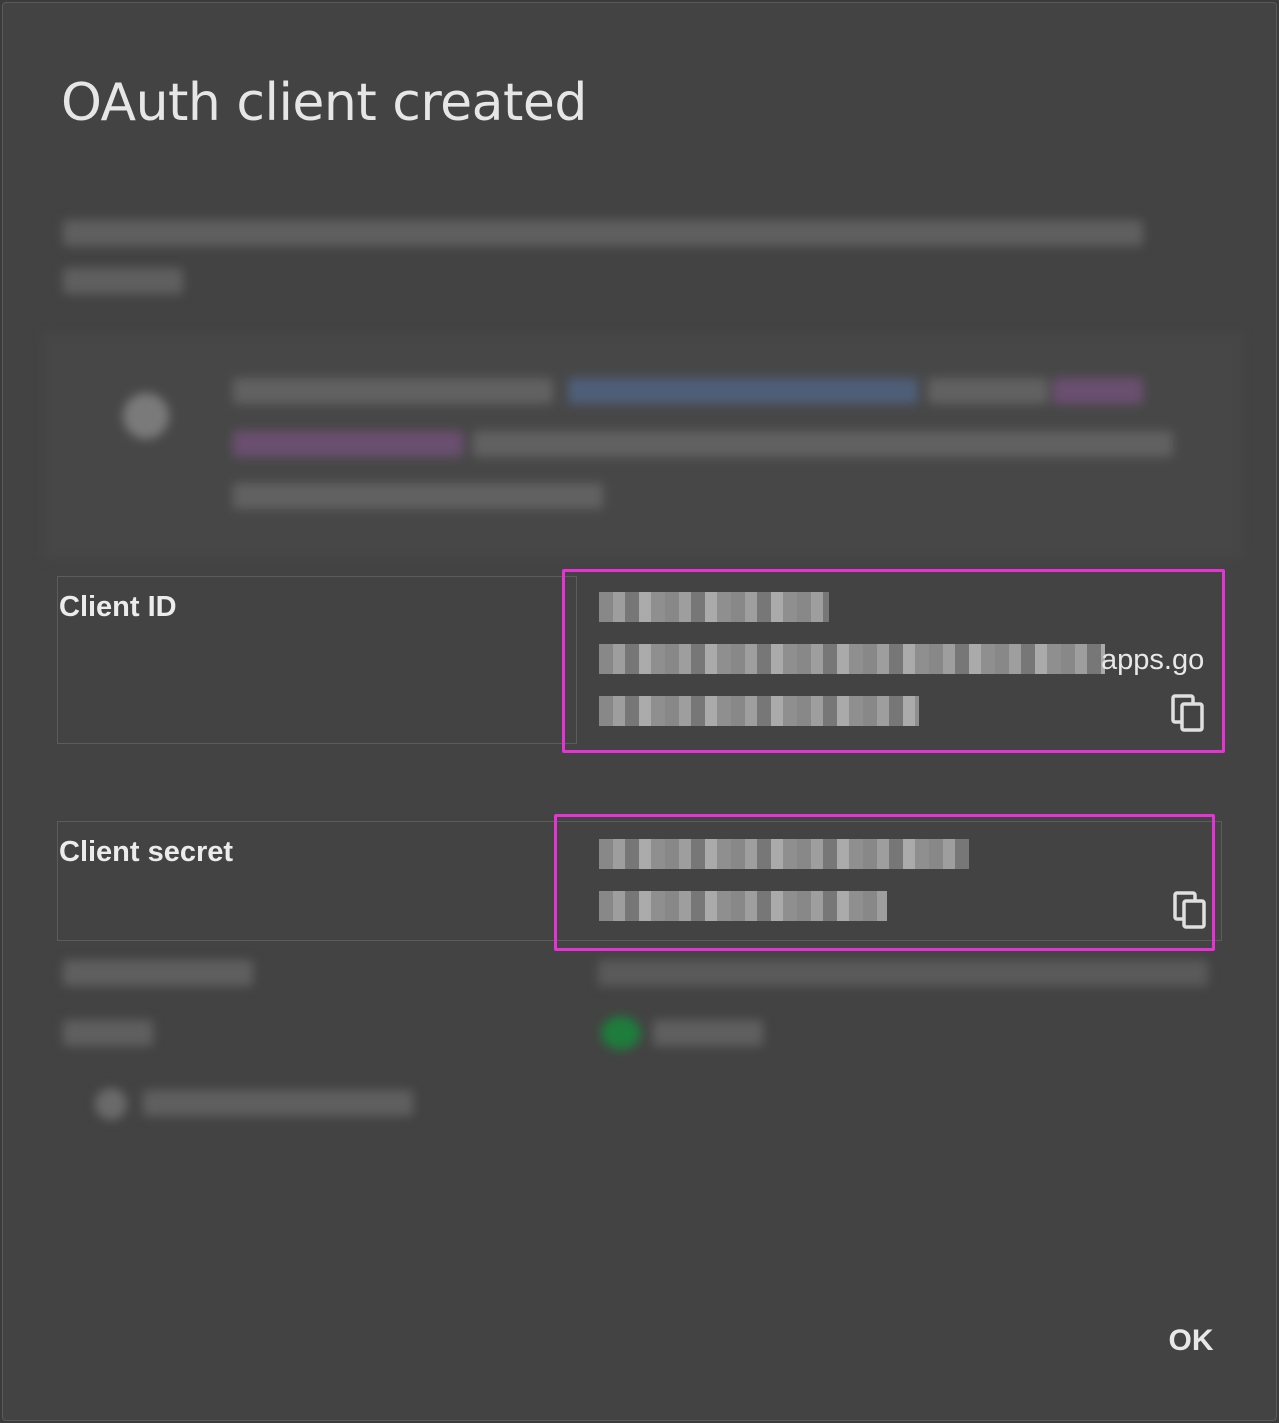  Describe the element at coordinates (1191, 1341) in the screenshot. I see `ok-button: OK` at that location.